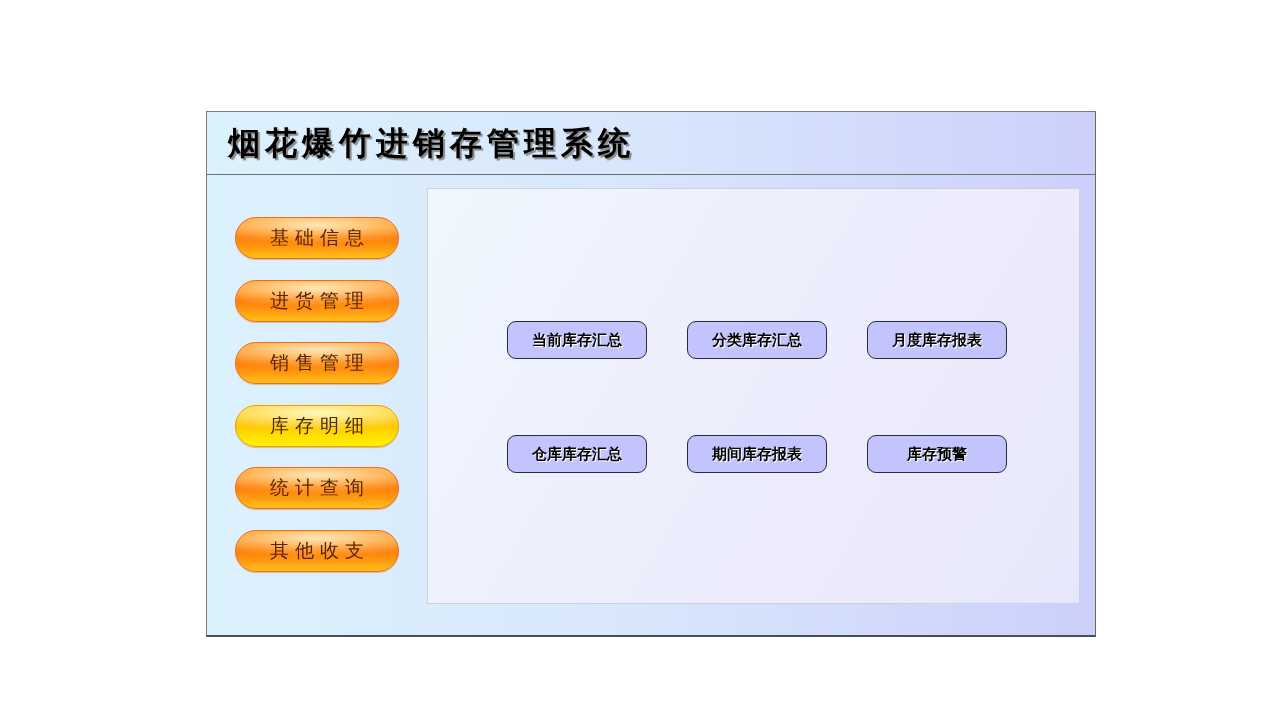  I want to click on report-button: 分类库存汇总, so click(757, 340).